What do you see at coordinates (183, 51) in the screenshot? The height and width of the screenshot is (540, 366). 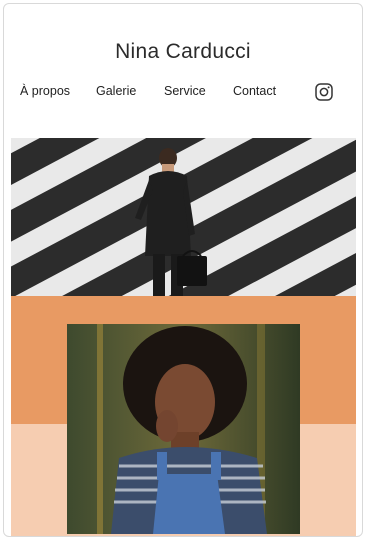 I see `site-title: Nina Carducci` at bounding box center [183, 51].